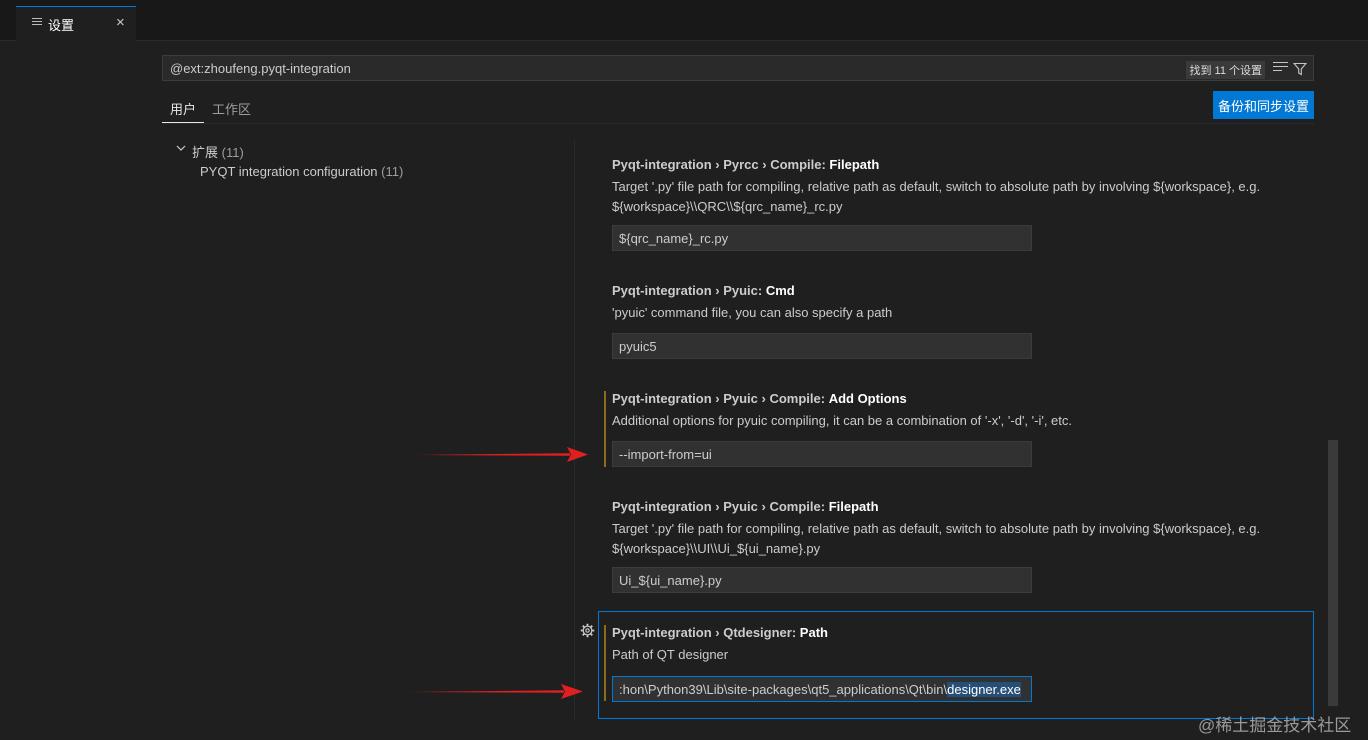 This screenshot has width=1368, height=740. I want to click on gear-icon, so click(587, 630).